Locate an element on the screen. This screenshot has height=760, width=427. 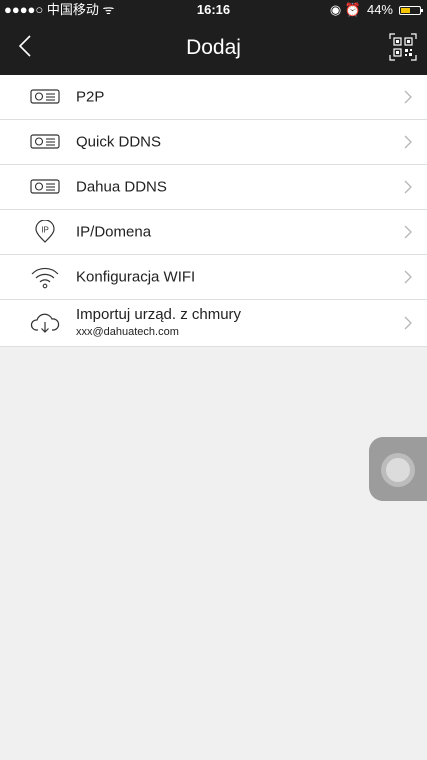
page-title: Dodaj is located at coordinates (213, 47).